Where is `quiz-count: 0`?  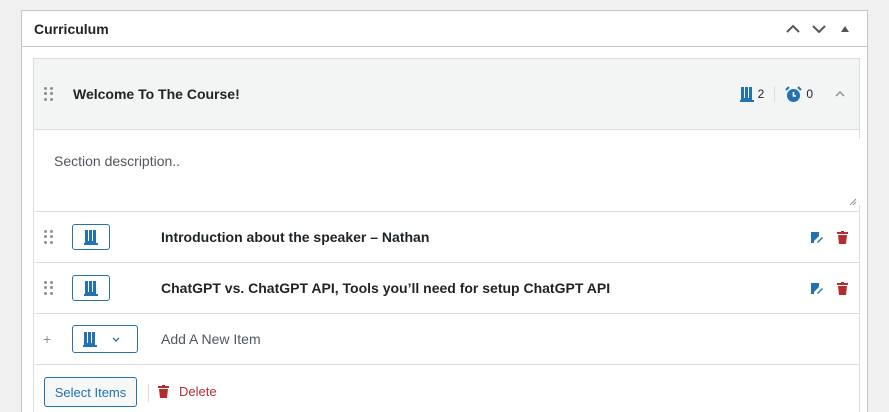
quiz-count: 0 is located at coordinates (799, 94).